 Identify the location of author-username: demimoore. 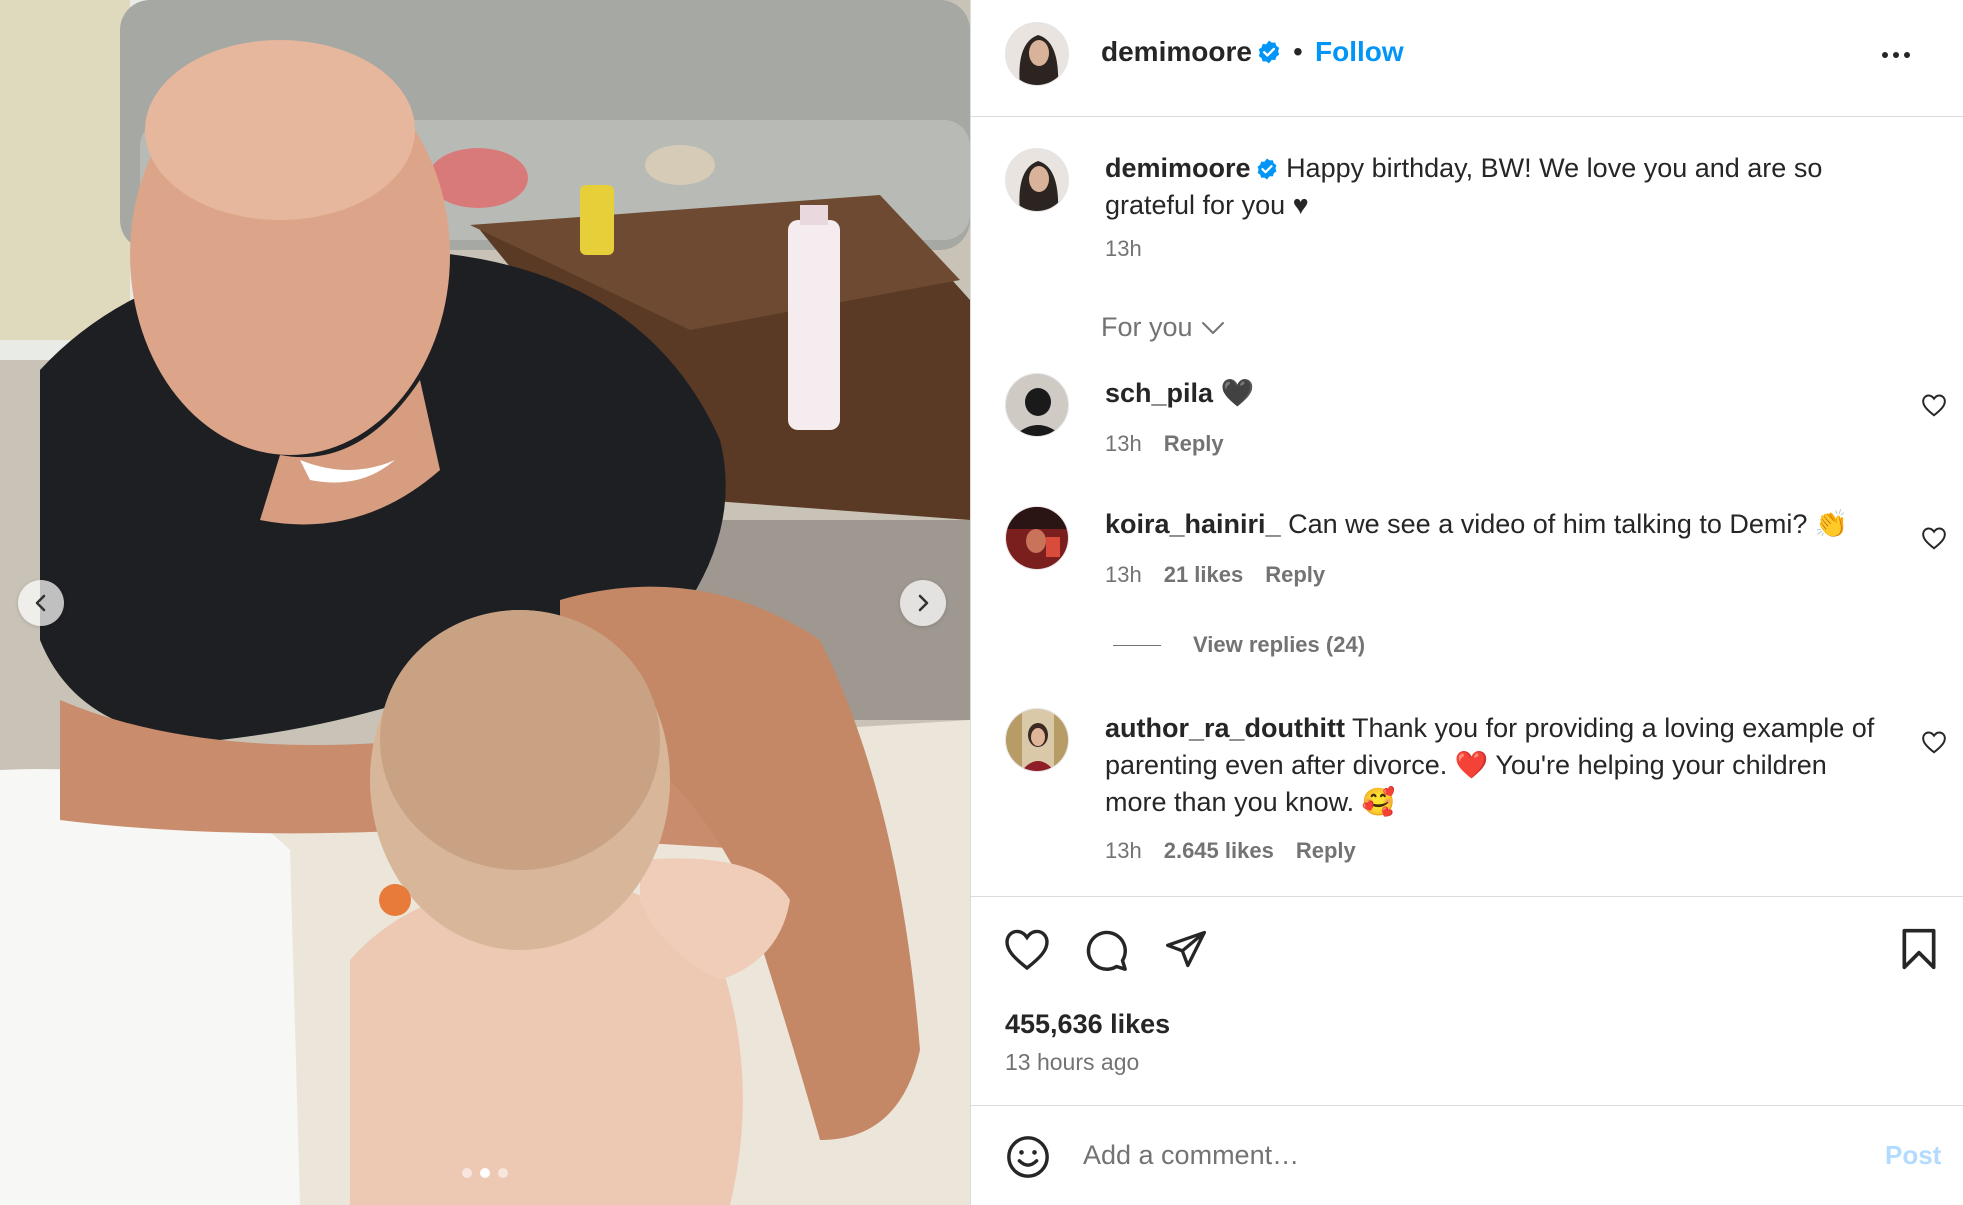
(1191, 52).